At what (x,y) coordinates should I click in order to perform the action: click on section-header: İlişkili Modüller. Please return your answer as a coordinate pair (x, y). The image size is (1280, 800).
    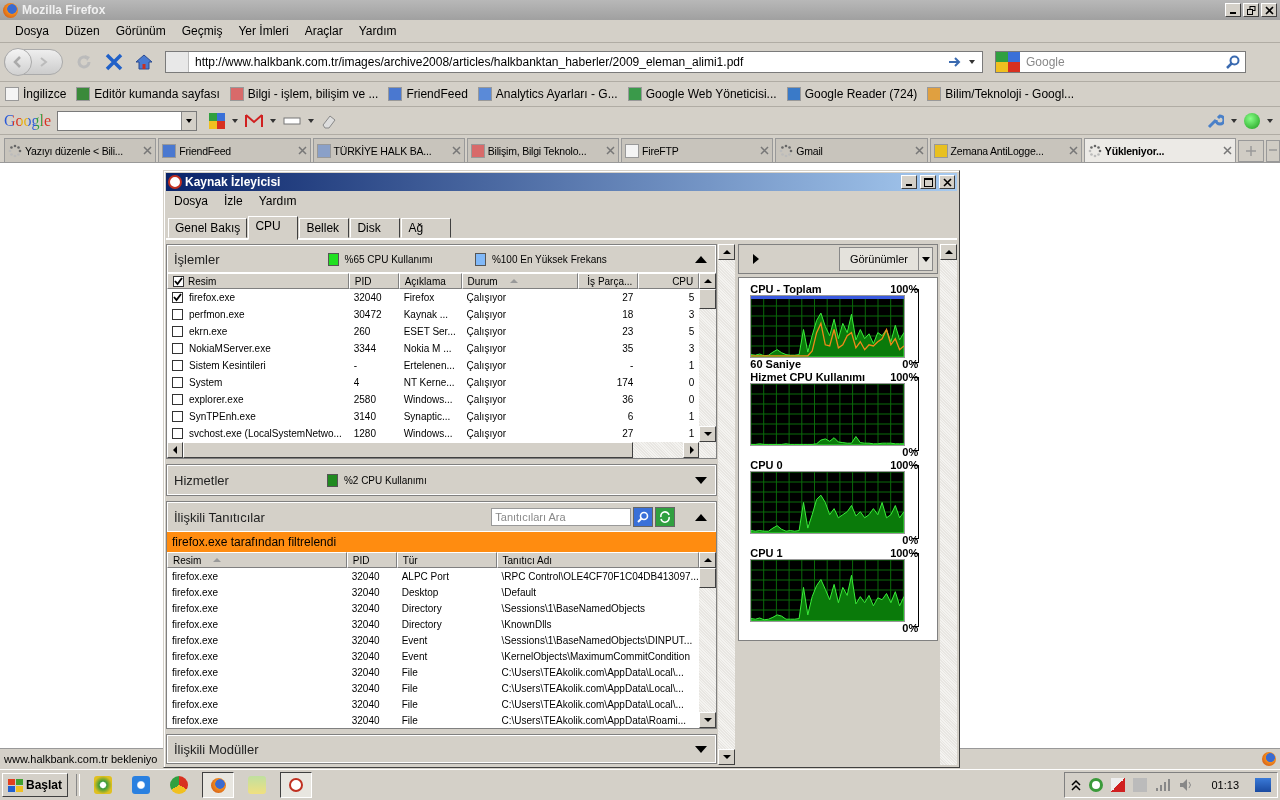
    Looking at the image, I should click on (442, 749).